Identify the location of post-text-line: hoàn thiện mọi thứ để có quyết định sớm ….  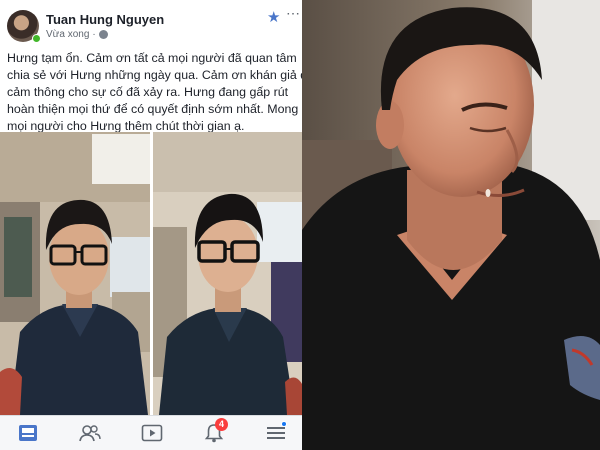
(153, 109).